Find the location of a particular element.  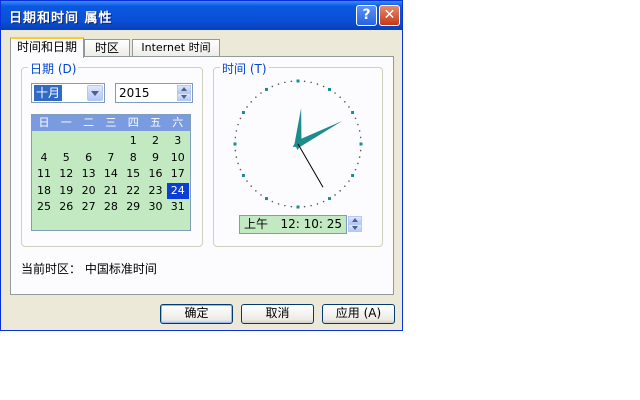

tab-time-and-date: 时间和日期 is located at coordinates (47, 47).